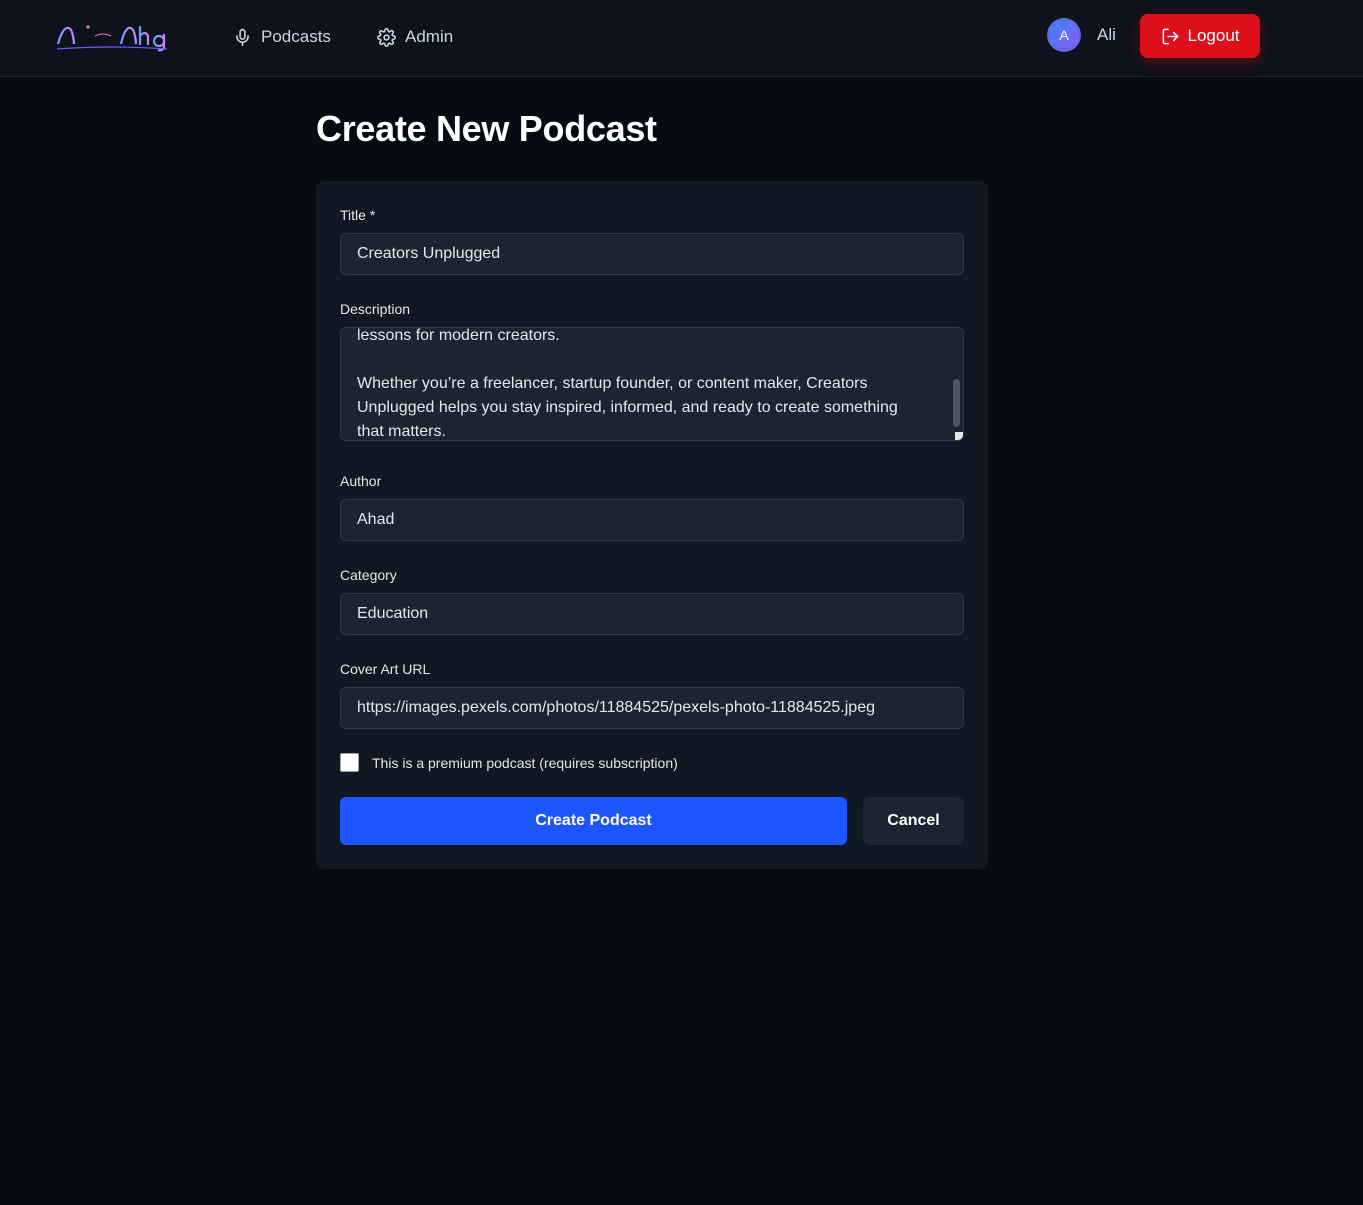  What do you see at coordinates (1106, 34) in the screenshot?
I see `user-name: Ali` at bounding box center [1106, 34].